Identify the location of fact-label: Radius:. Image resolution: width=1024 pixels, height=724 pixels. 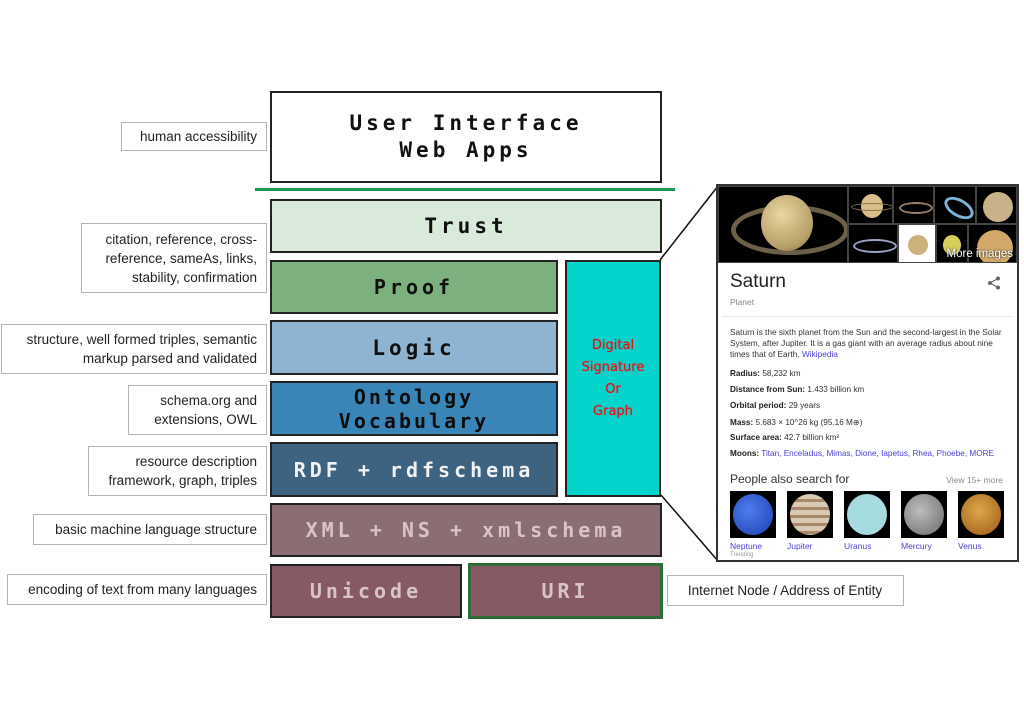
(745, 373).